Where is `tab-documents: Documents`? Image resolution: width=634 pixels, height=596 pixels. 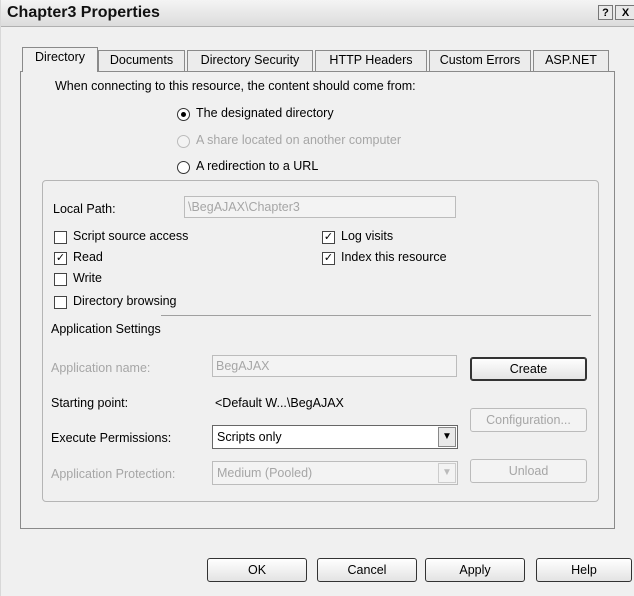 tab-documents: Documents is located at coordinates (141, 60).